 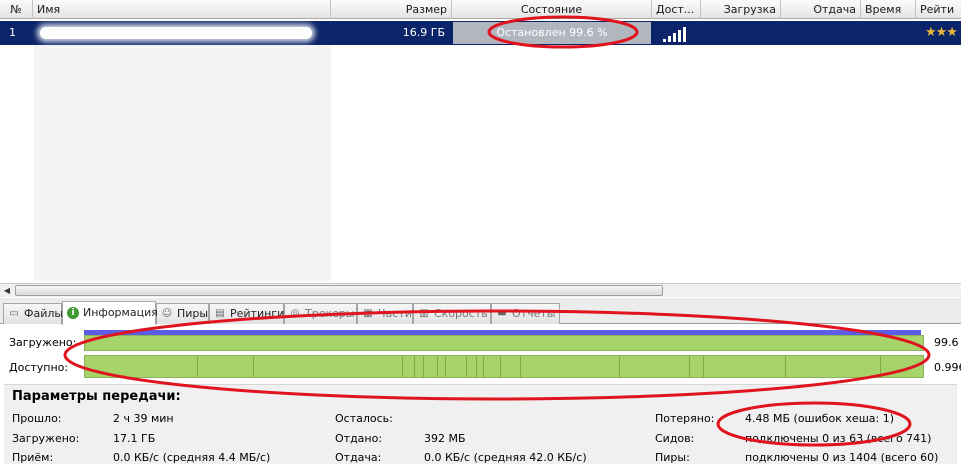 I want to click on rating-stars-icon: ★★★, so click(x=941, y=32).